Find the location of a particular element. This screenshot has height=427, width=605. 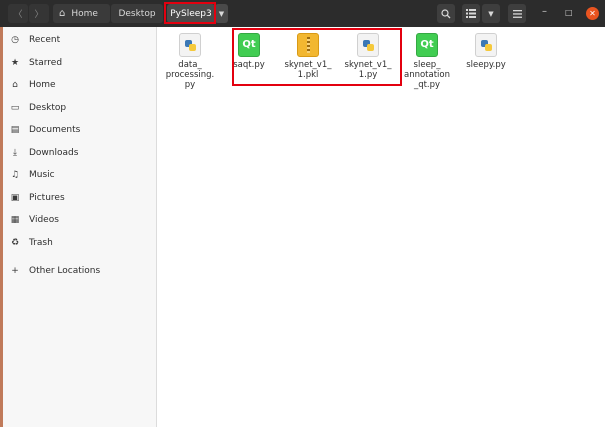

sidebar-item-documents: ▤ Documents is located at coordinates (80, 130).